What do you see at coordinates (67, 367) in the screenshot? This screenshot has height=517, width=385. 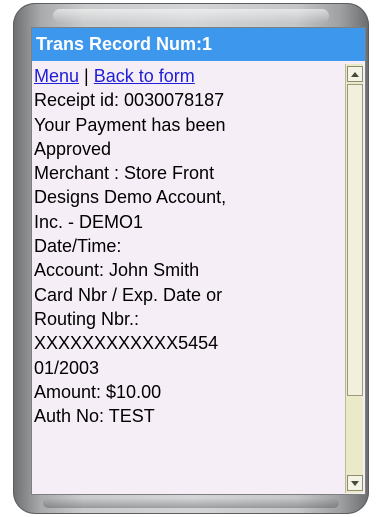 I see `card-expiry-line: 01/2003` at bounding box center [67, 367].